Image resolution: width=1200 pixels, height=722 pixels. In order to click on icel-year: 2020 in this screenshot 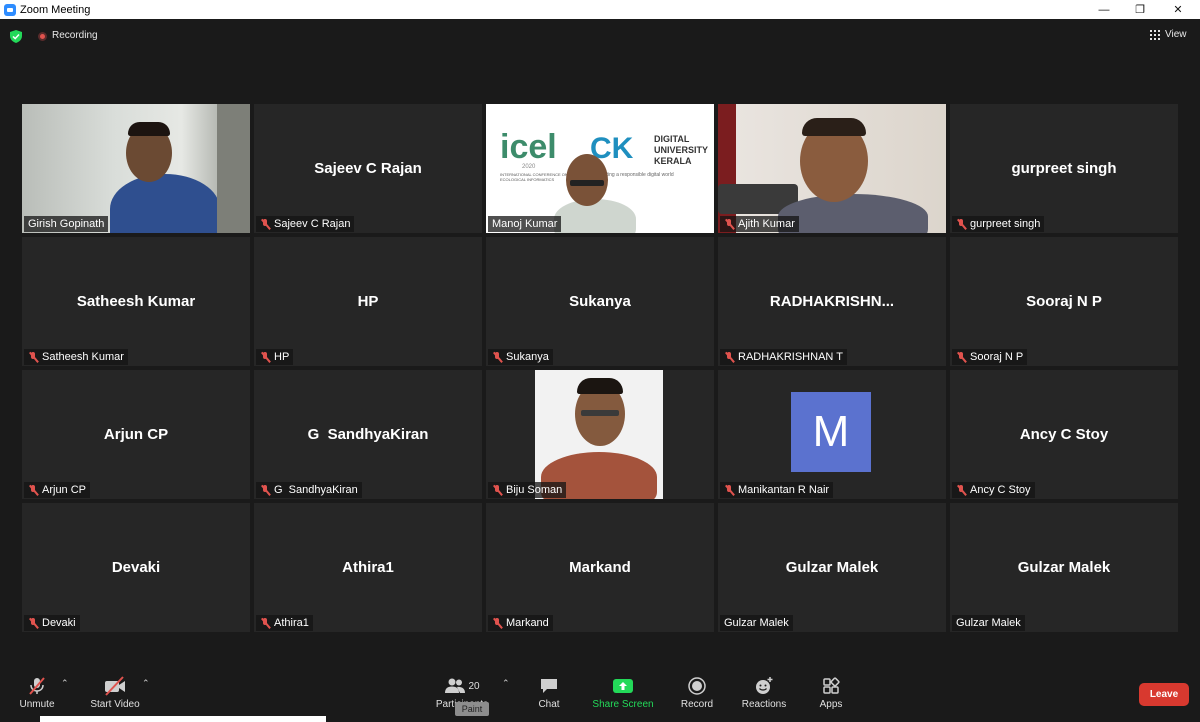, I will do `click(529, 167)`.